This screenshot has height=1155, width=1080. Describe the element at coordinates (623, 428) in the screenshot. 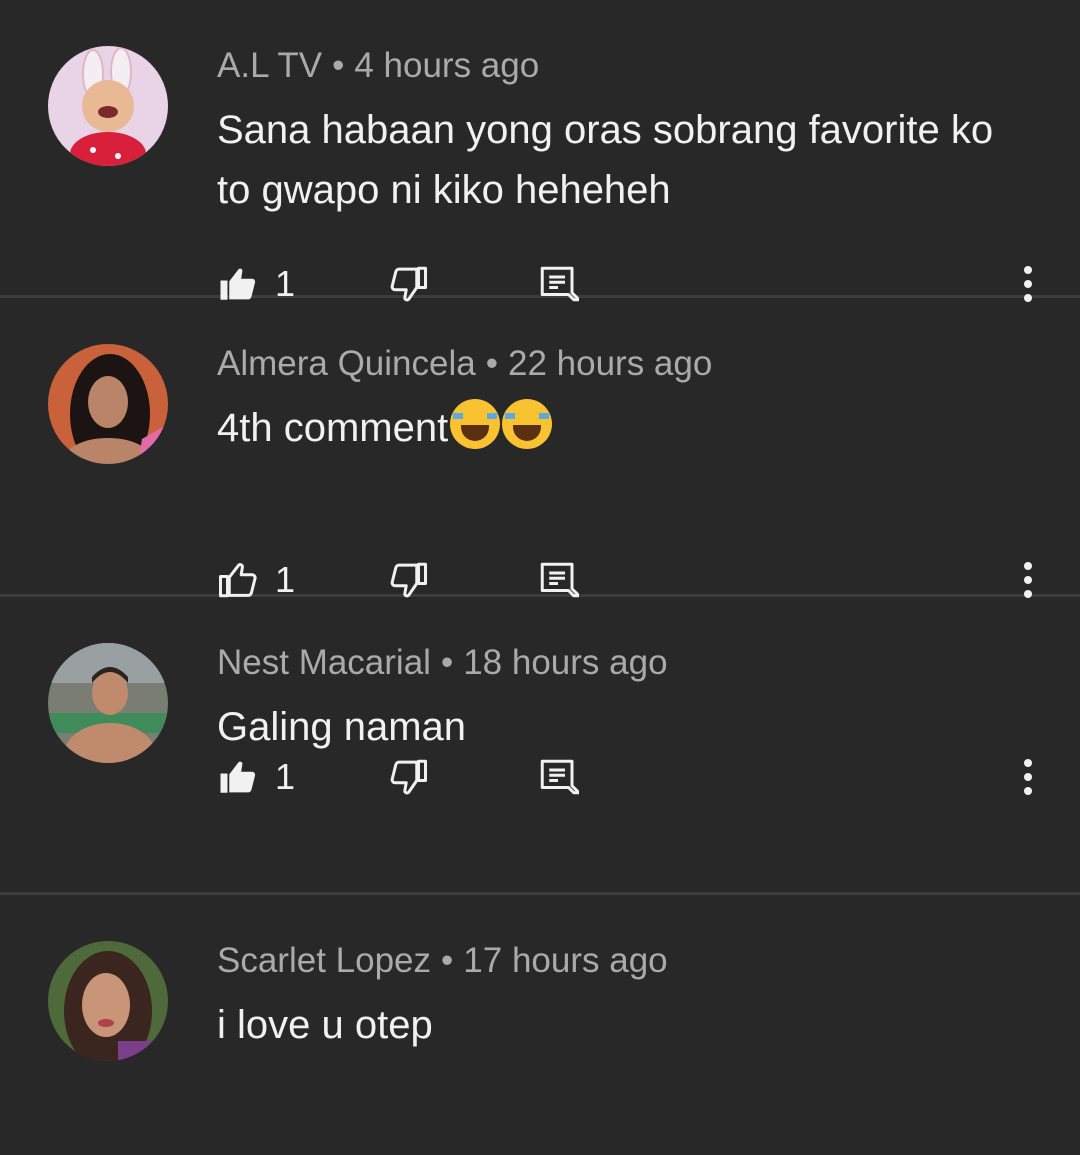

I see `comment-text: 4th comment` at that location.